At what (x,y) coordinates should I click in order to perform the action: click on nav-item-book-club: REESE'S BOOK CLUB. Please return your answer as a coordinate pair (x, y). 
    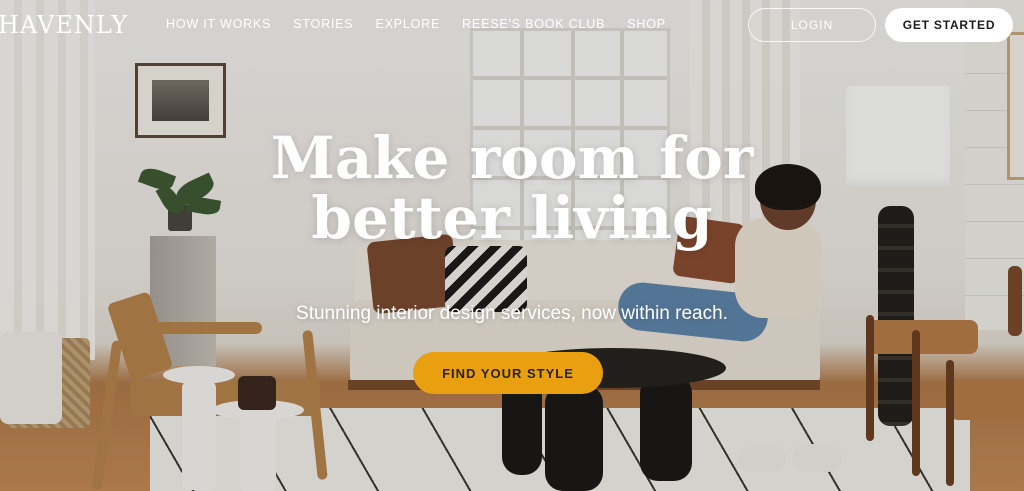
    Looking at the image, I should click on (533, 24).